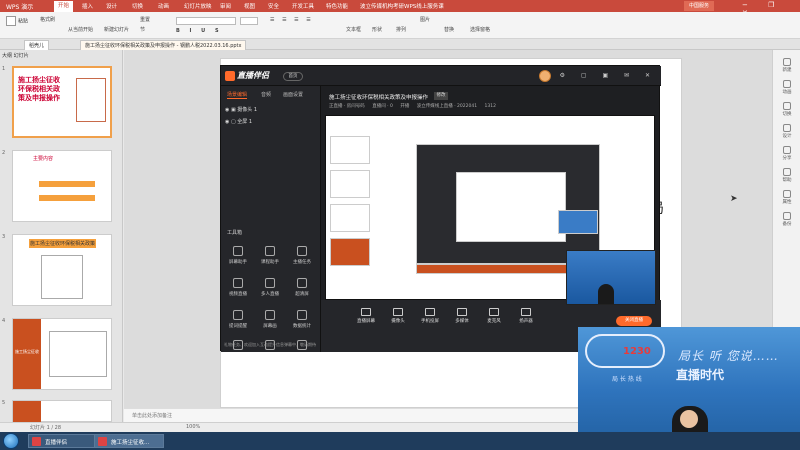 Image resolution: width=800 pixels, height=450 pixels. I want to click on window-controls: − ❐ ✕, so click(769, 9).